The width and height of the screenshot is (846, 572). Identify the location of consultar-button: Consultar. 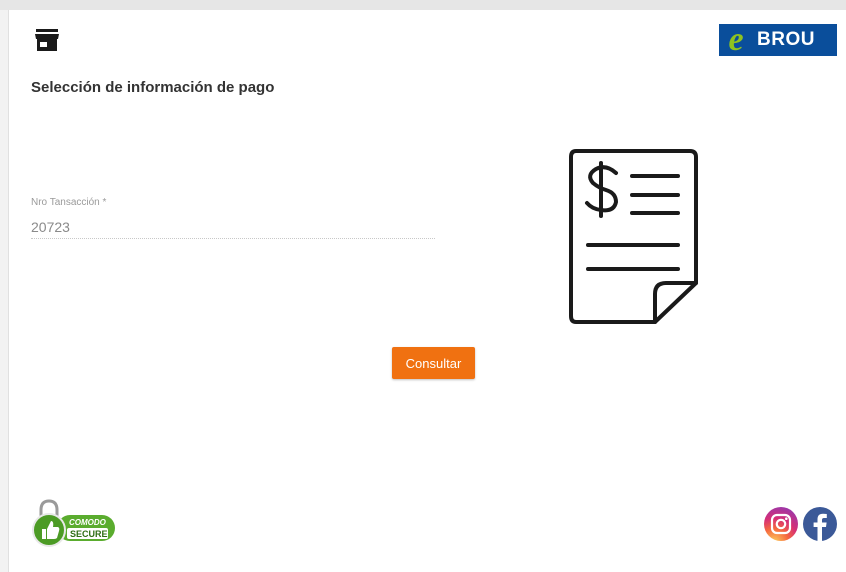
(433, 363).